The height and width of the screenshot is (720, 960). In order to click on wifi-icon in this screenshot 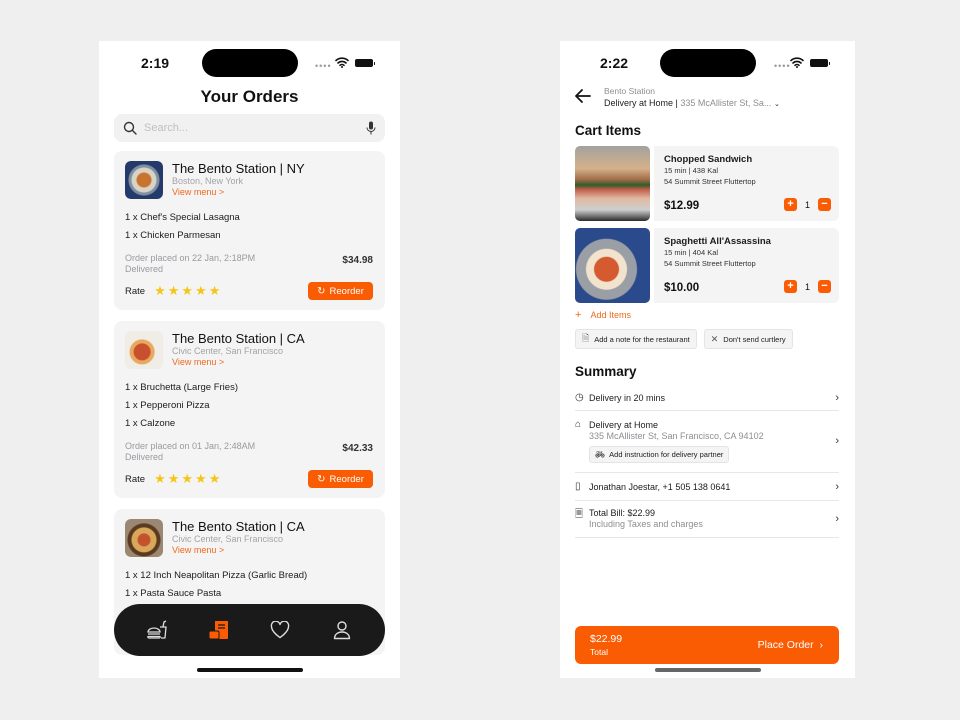, I will do `click(797, 62)`.